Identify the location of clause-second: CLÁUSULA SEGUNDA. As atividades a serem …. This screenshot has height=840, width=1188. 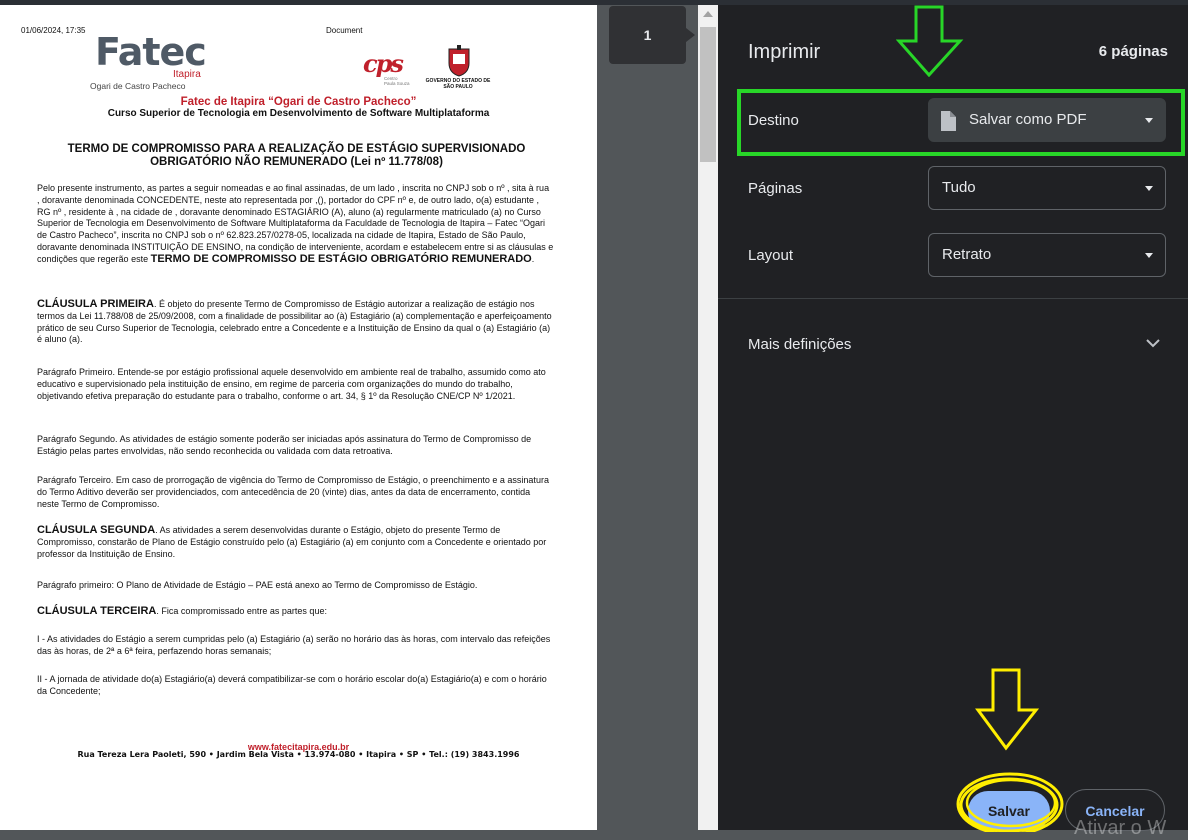
(295, 542).